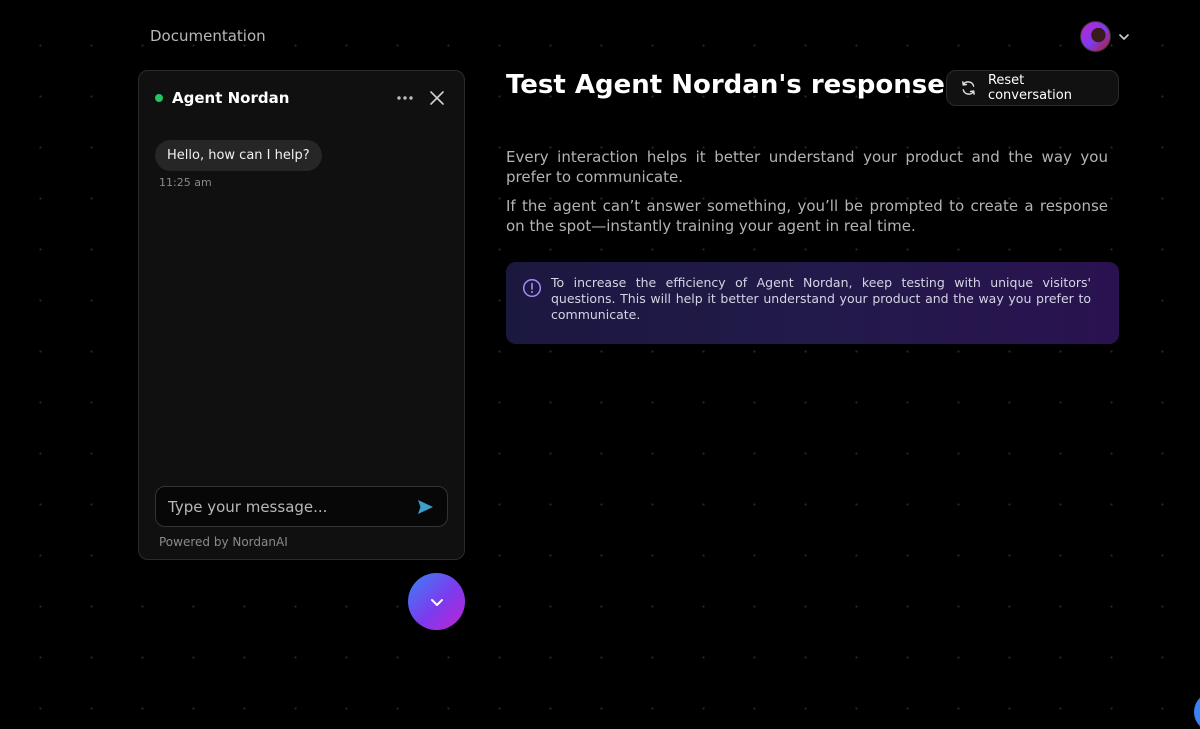  What do you see at coordinates (532, 288) in the screenshot?
I see `info-icon` at bounding box center [532, 288].